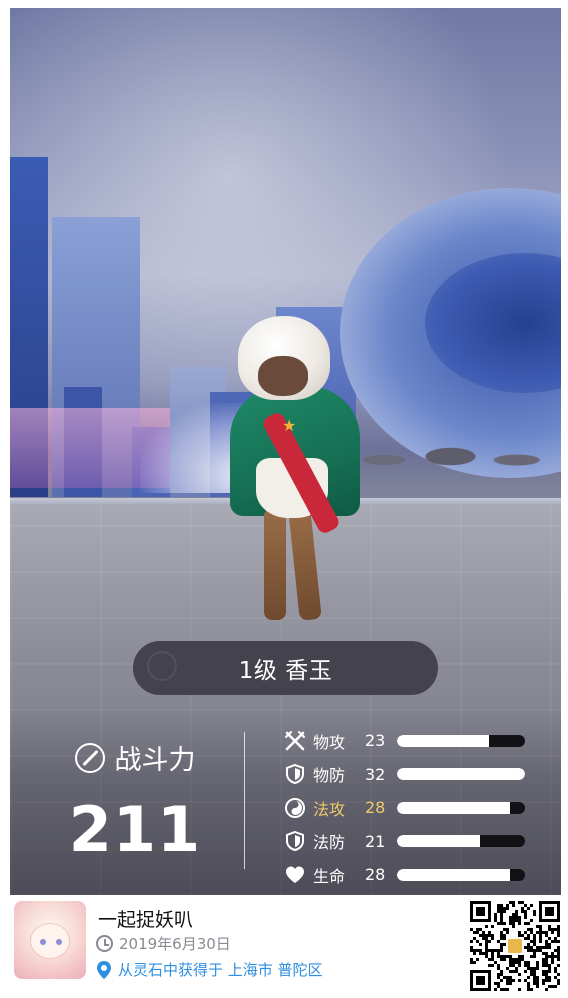 Image resolution: width=568 pixels, height=998 pixels. I want to click on avatar-eye, so click(43, 942).